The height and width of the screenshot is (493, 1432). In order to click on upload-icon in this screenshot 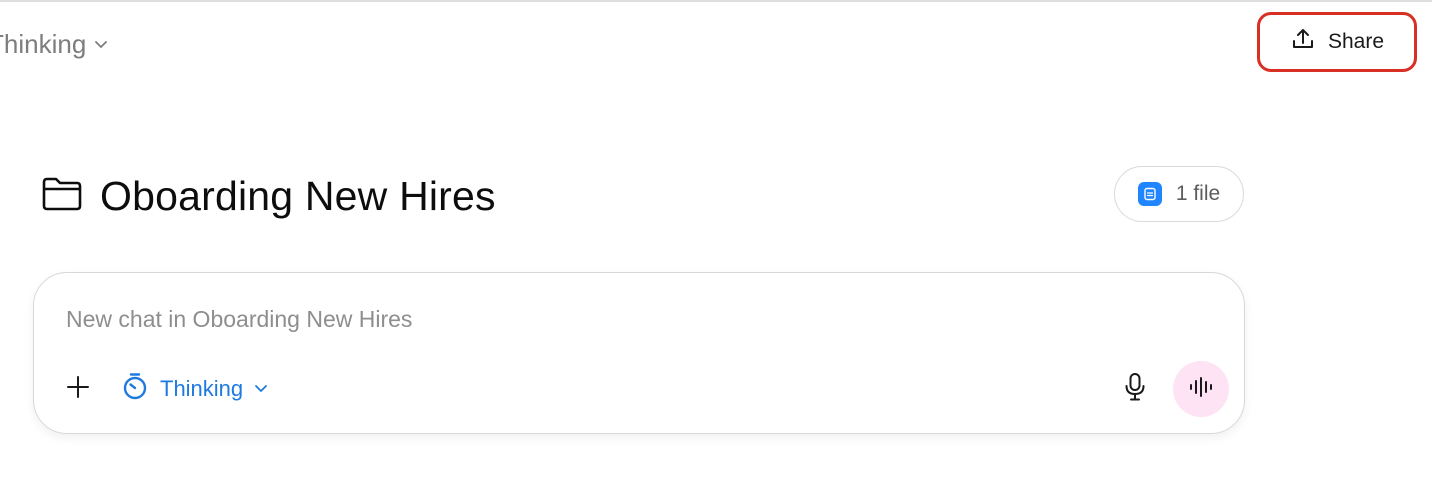, I will do `click(1303, 42)`.